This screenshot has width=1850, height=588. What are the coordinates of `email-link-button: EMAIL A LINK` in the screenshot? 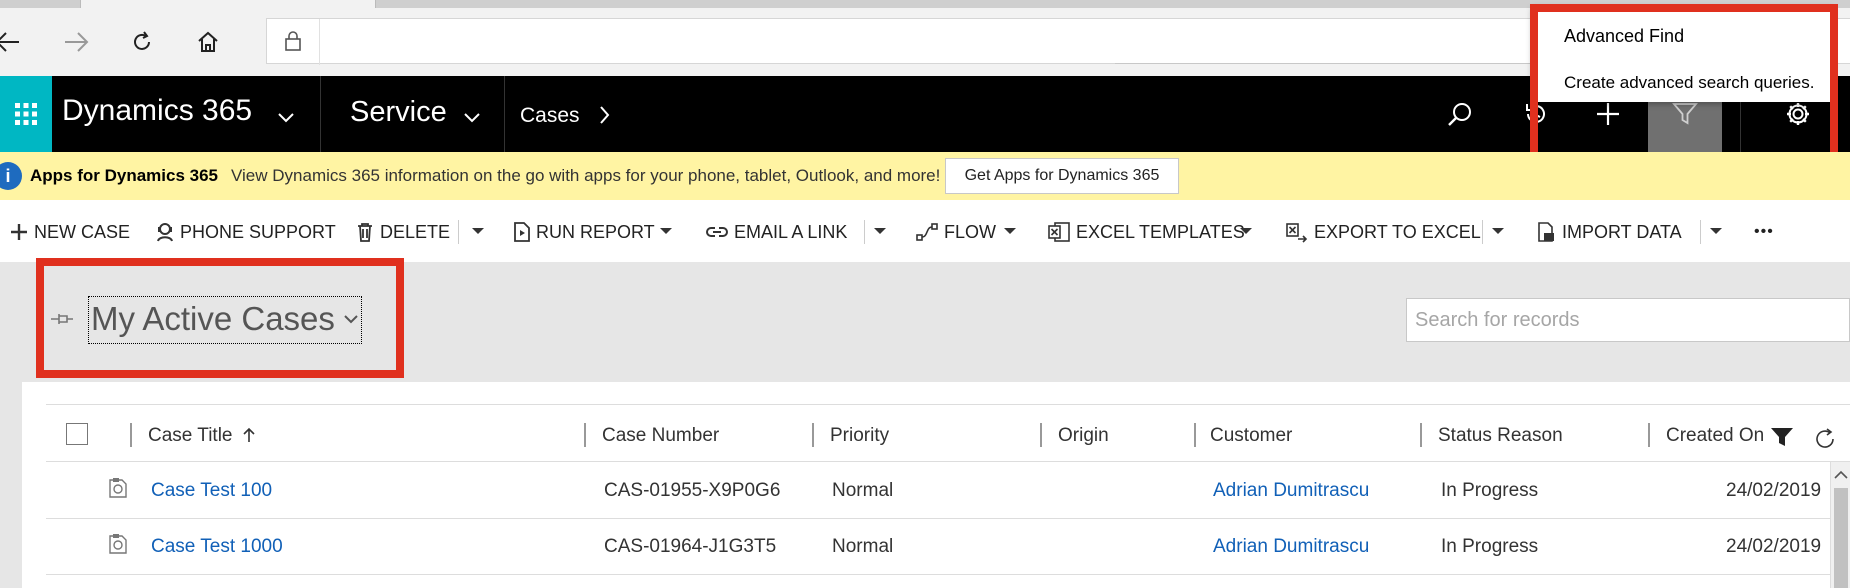 It's located at (776, 232).